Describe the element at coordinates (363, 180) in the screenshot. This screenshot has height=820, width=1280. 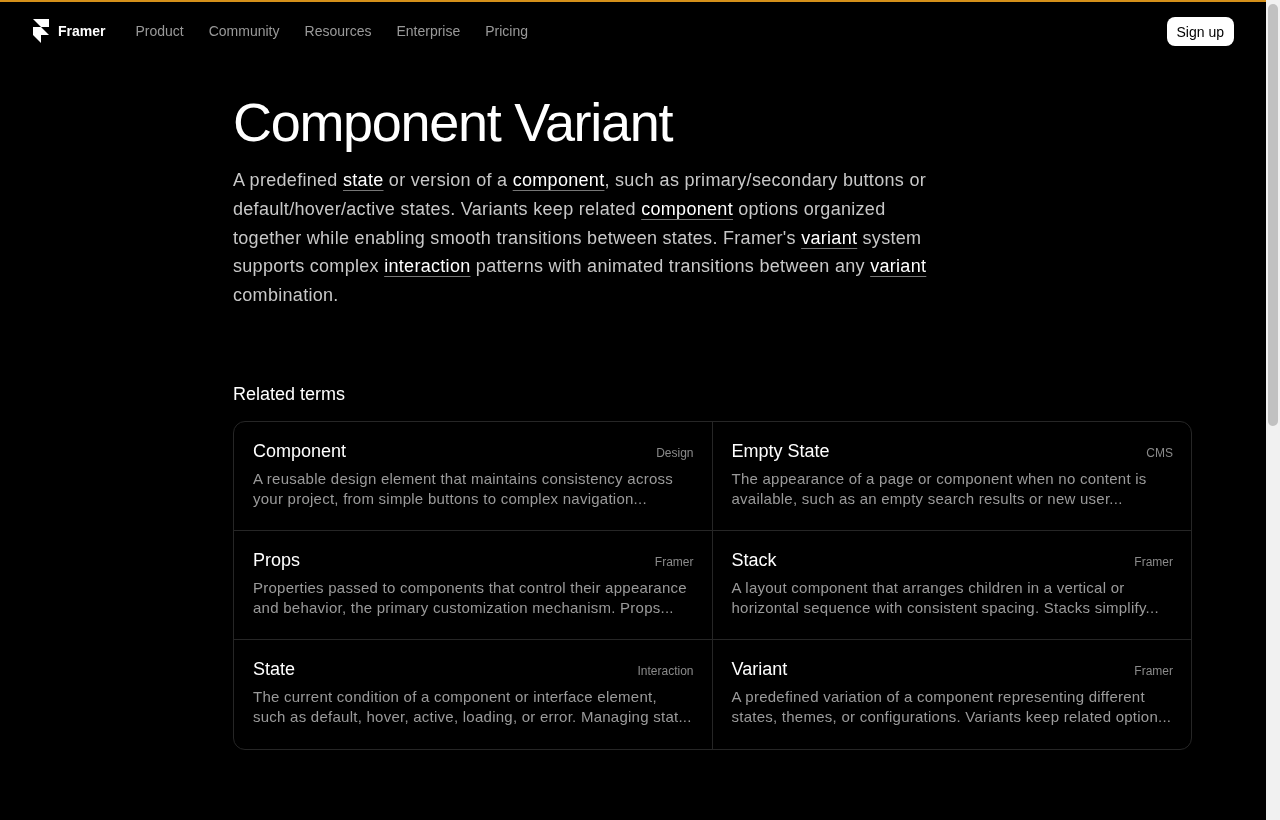
I see `term-link: state` at that location.